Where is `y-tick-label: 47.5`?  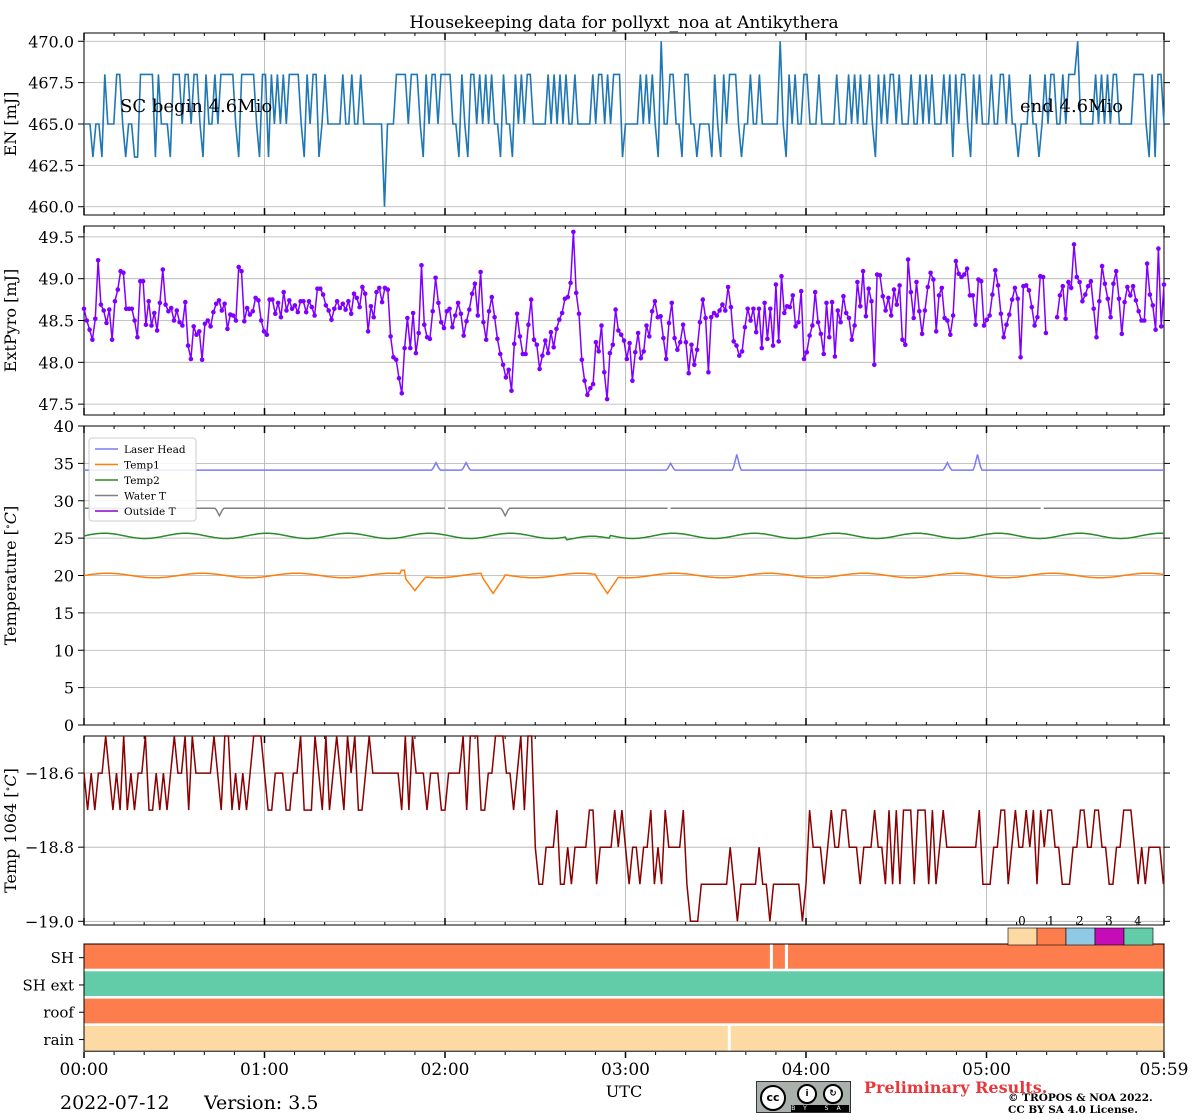 y-tick-label: 47.5 is located at coordinates (56, 404).